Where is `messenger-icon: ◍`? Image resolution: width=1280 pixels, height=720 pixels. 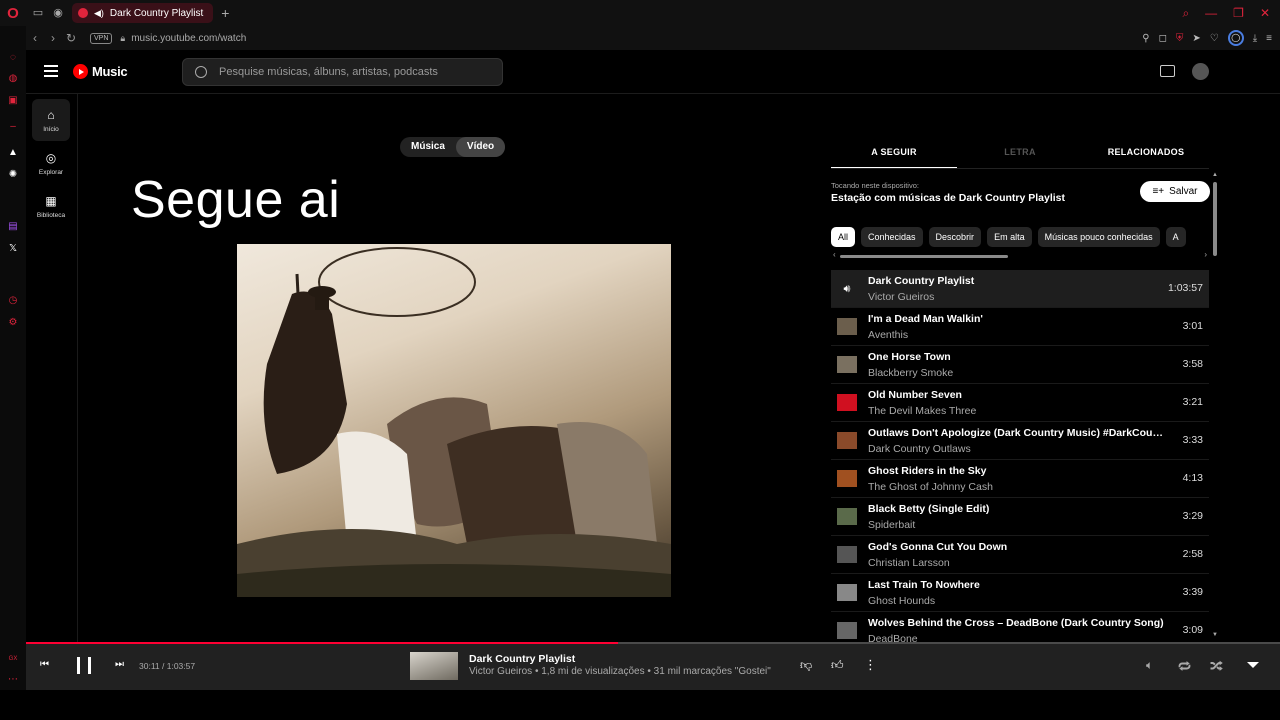 messenger-icon: ◍ is located at coordinates (13, 79).